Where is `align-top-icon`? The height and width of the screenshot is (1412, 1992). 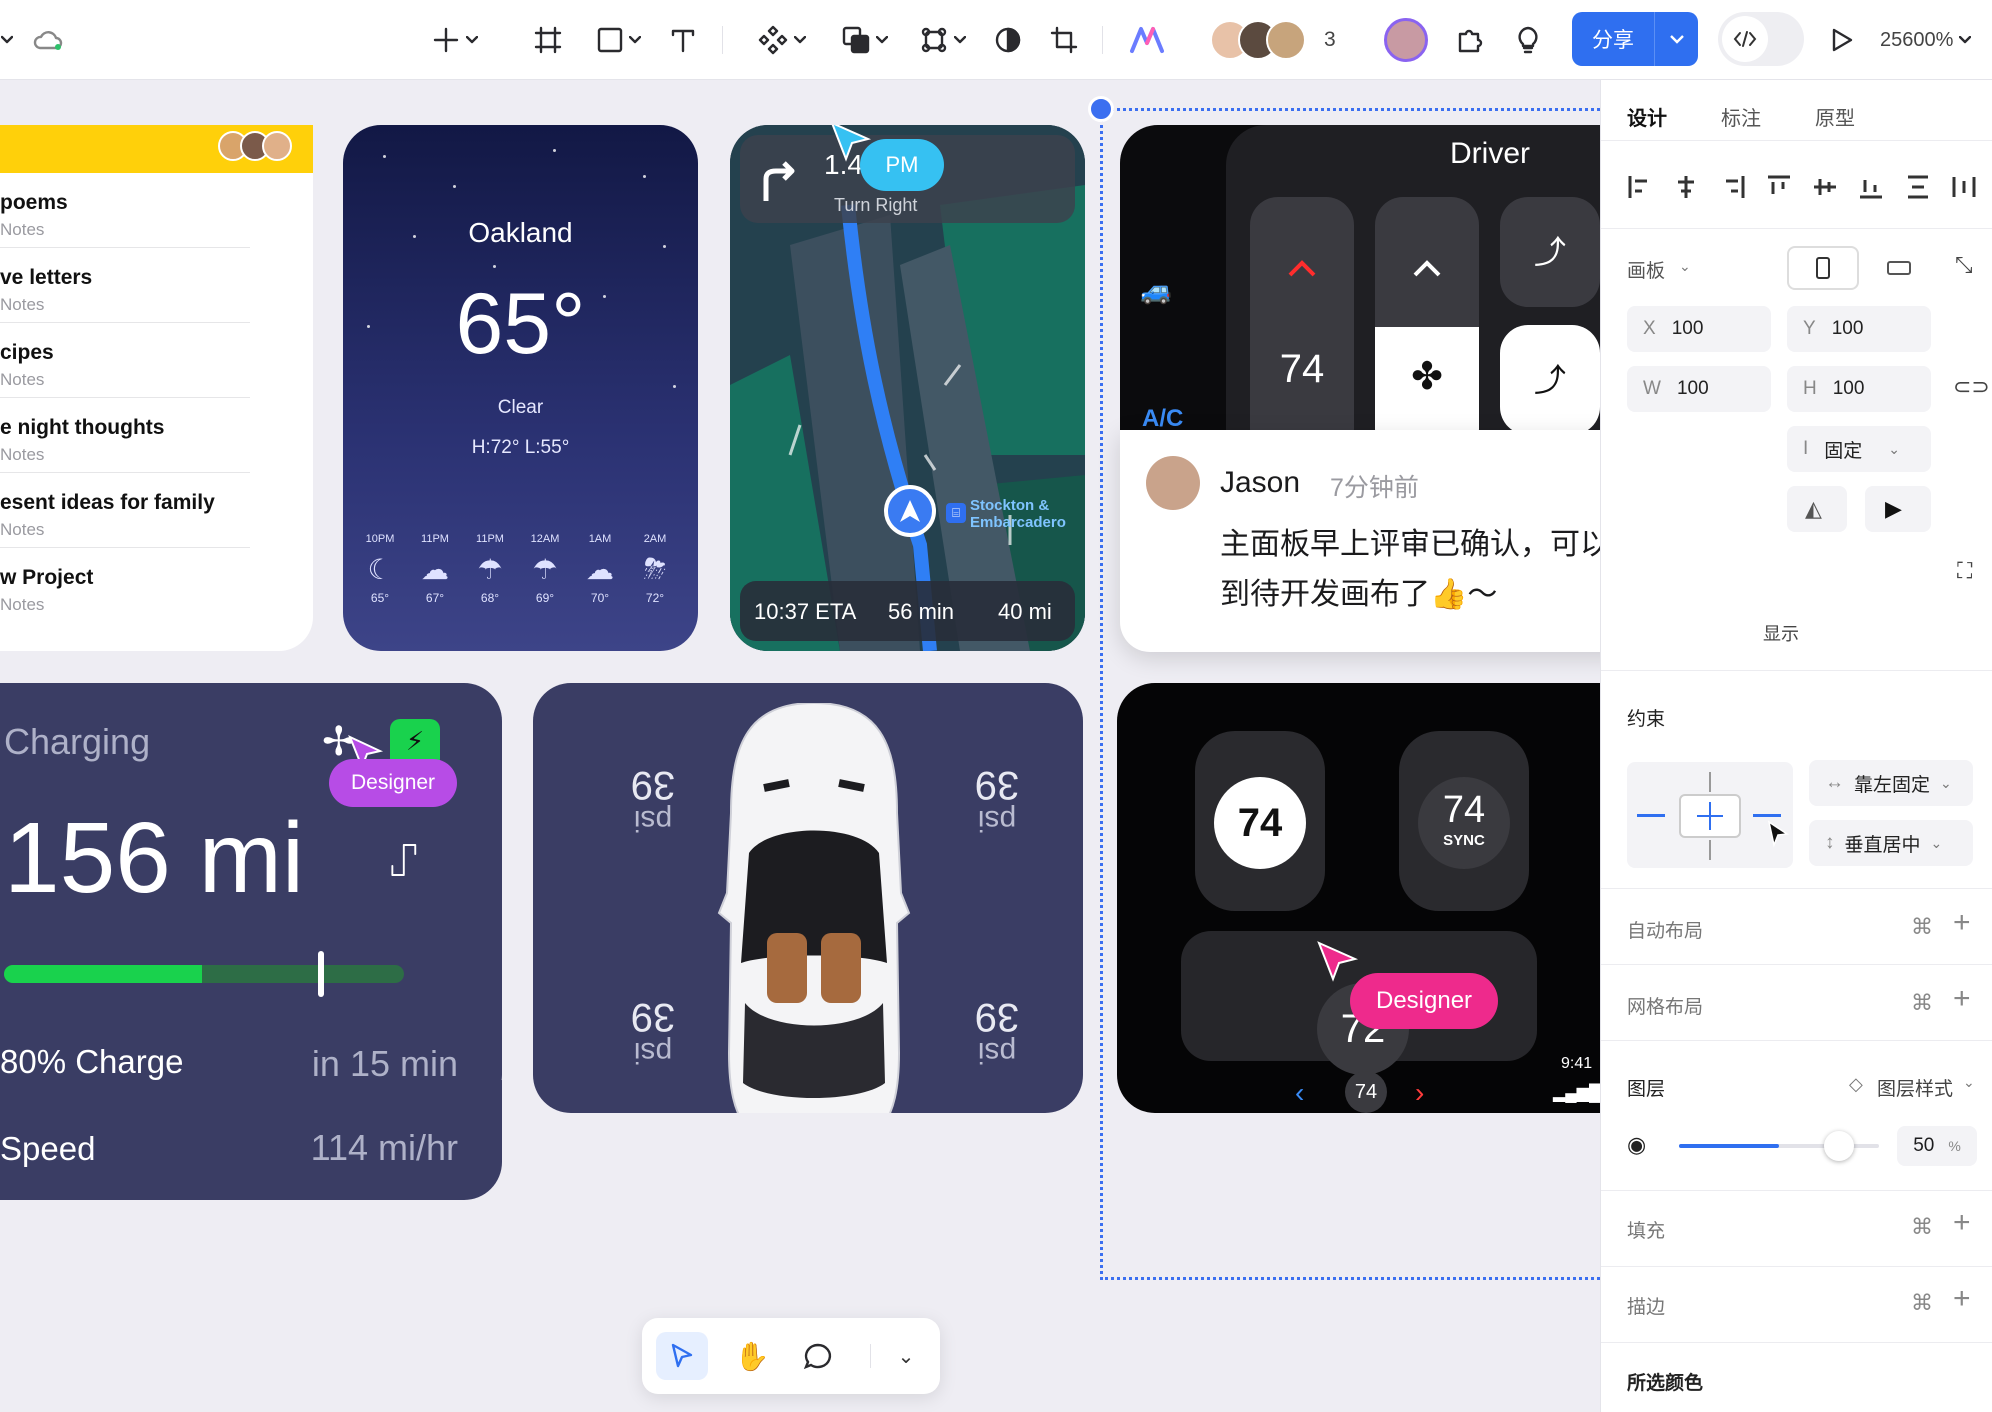
align-top-icon is located at coordinates (1779, 187).